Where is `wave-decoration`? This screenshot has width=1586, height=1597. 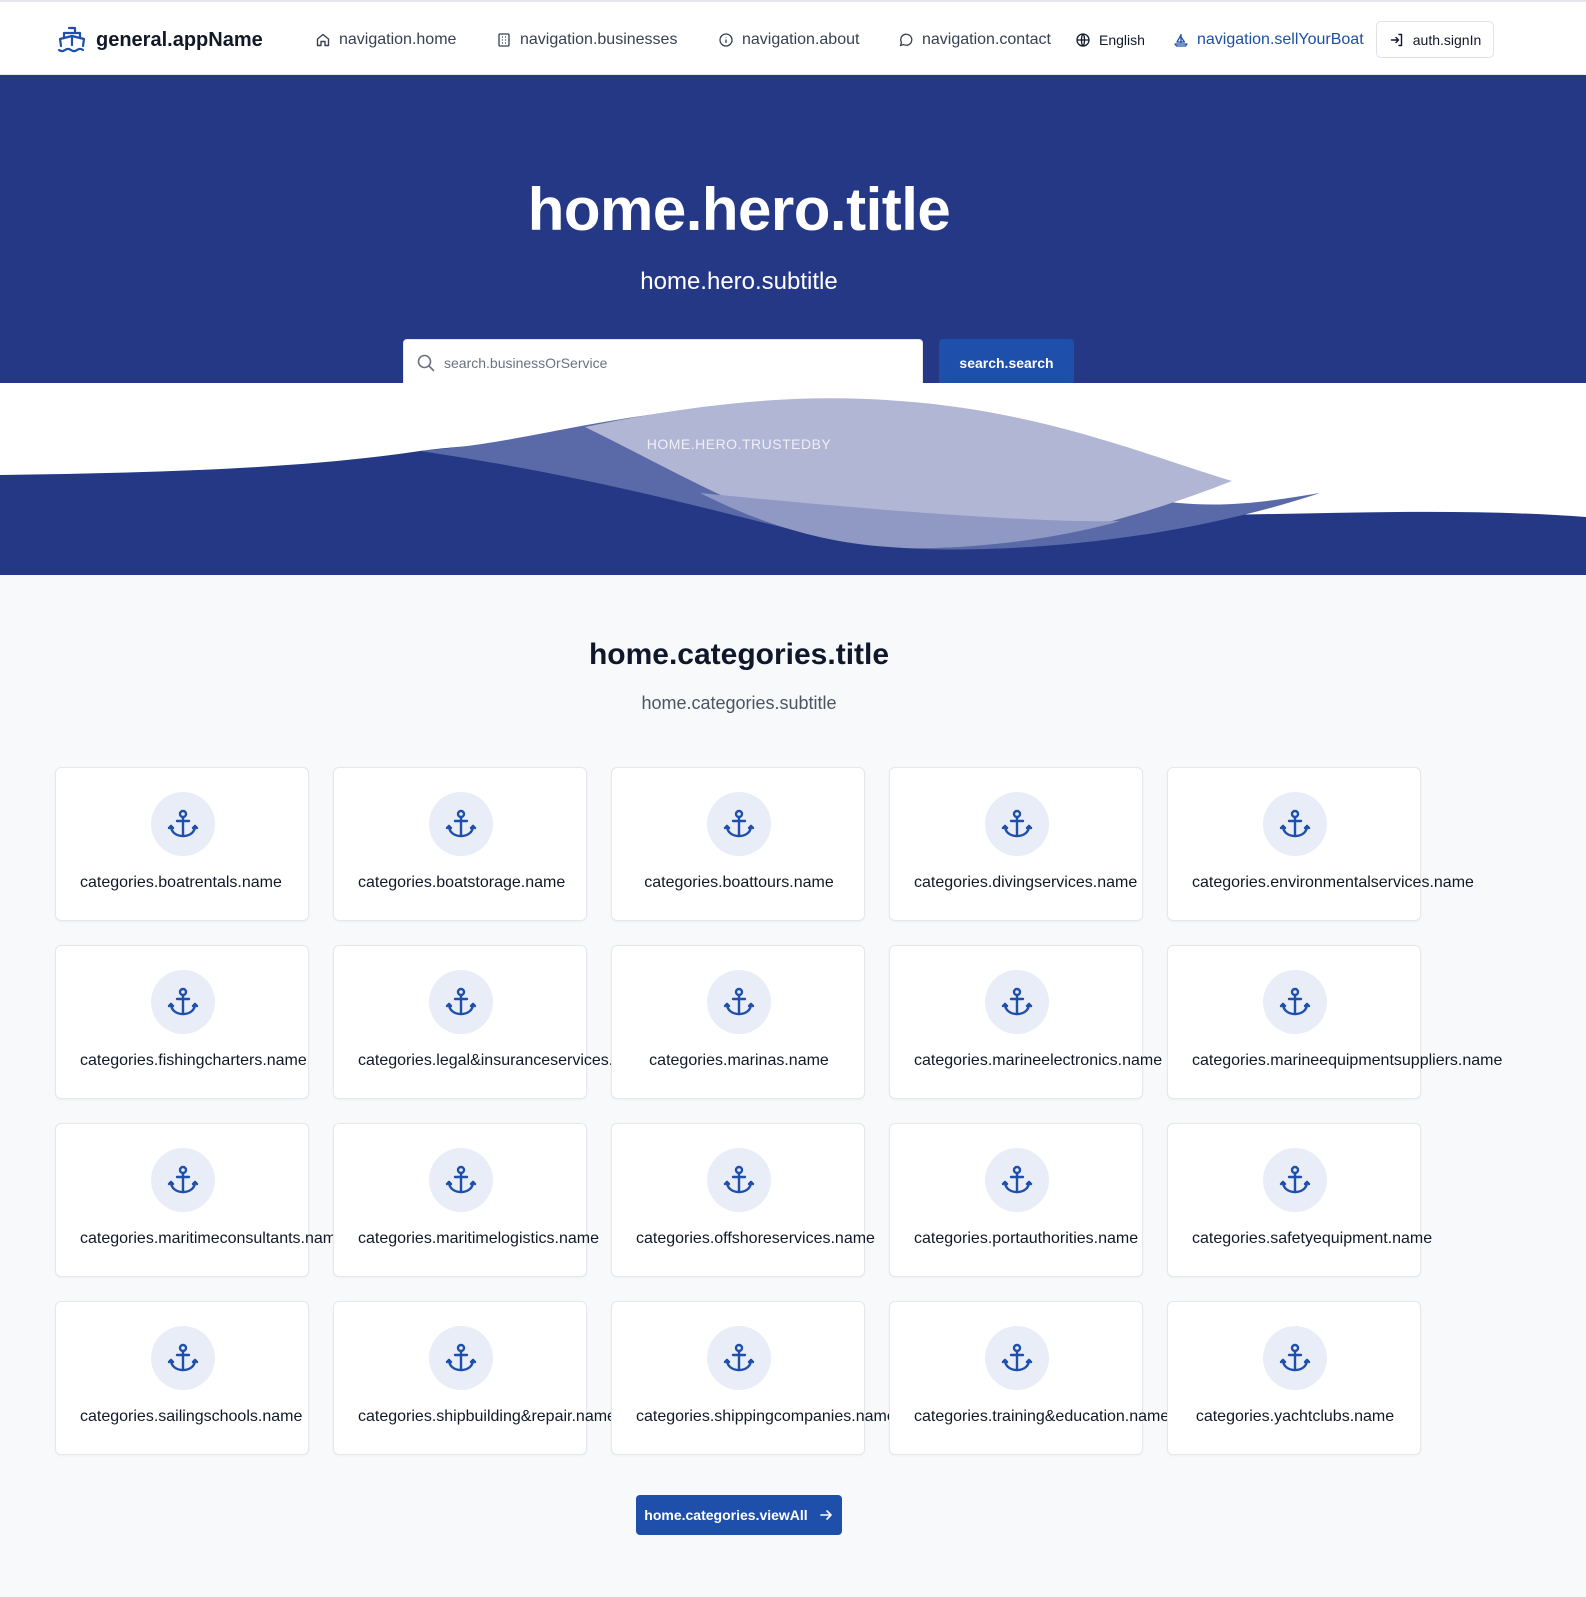 wave-decoration is located at coordinates (793, 479).